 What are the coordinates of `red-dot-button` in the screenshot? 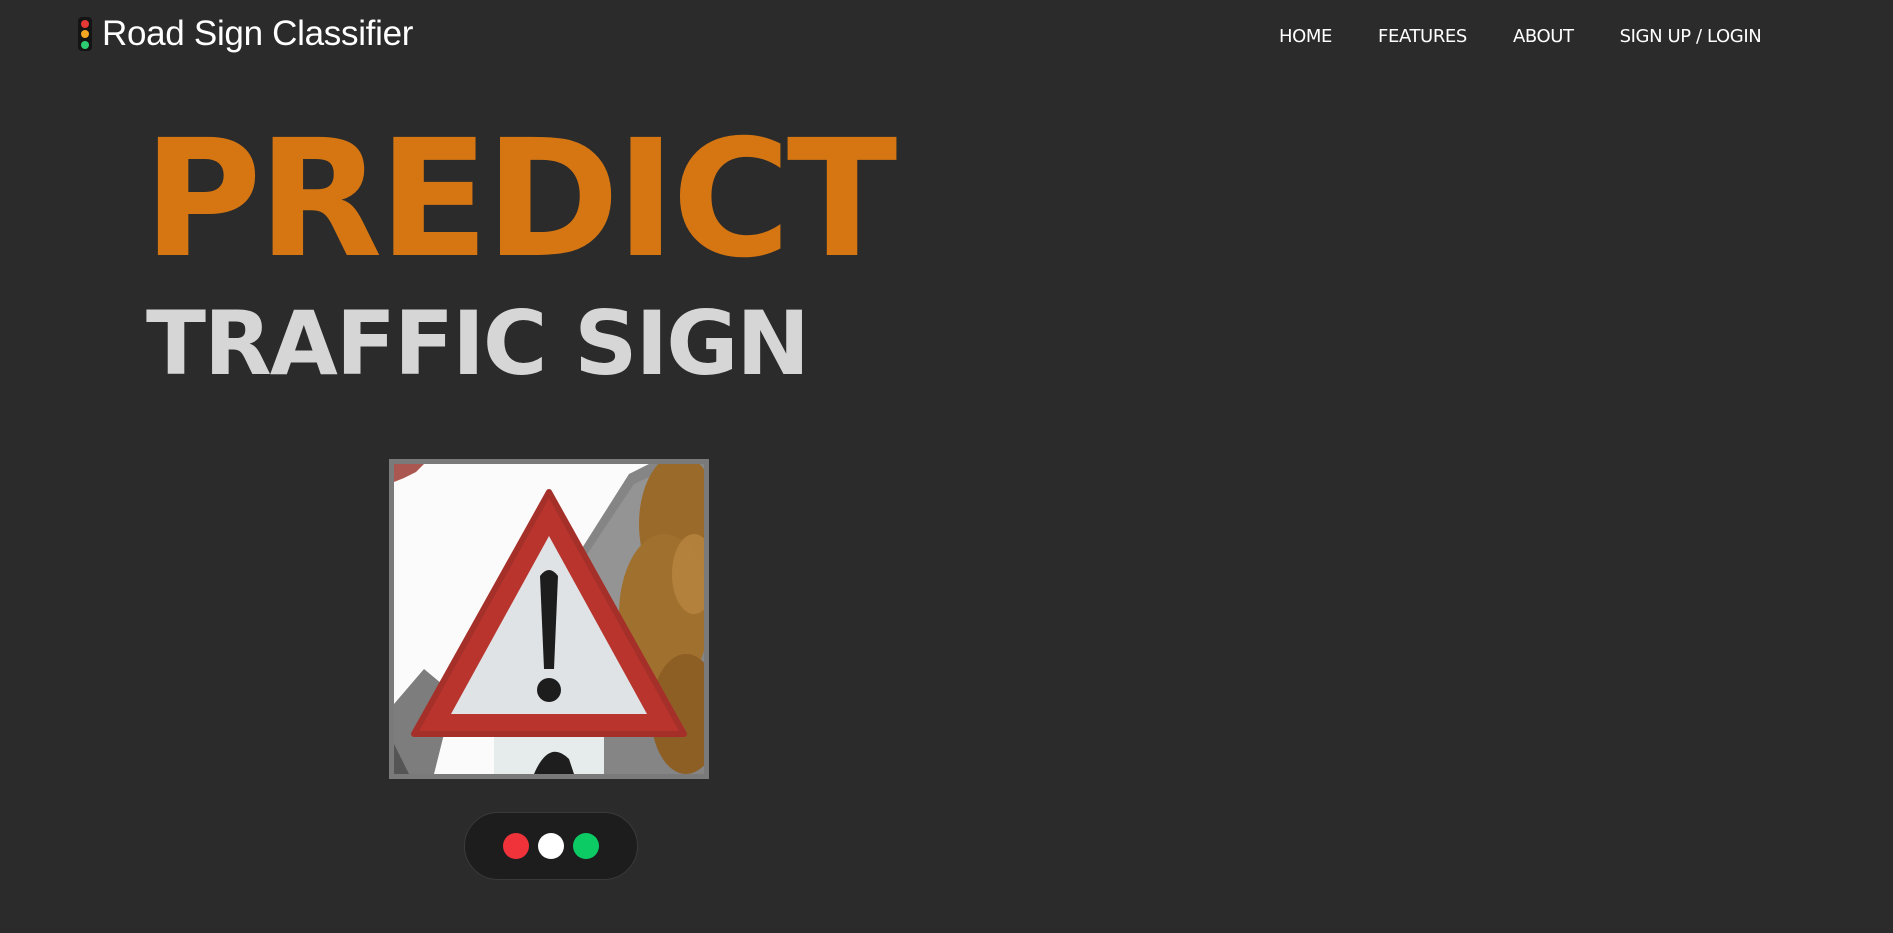 It's located at (516, 846).